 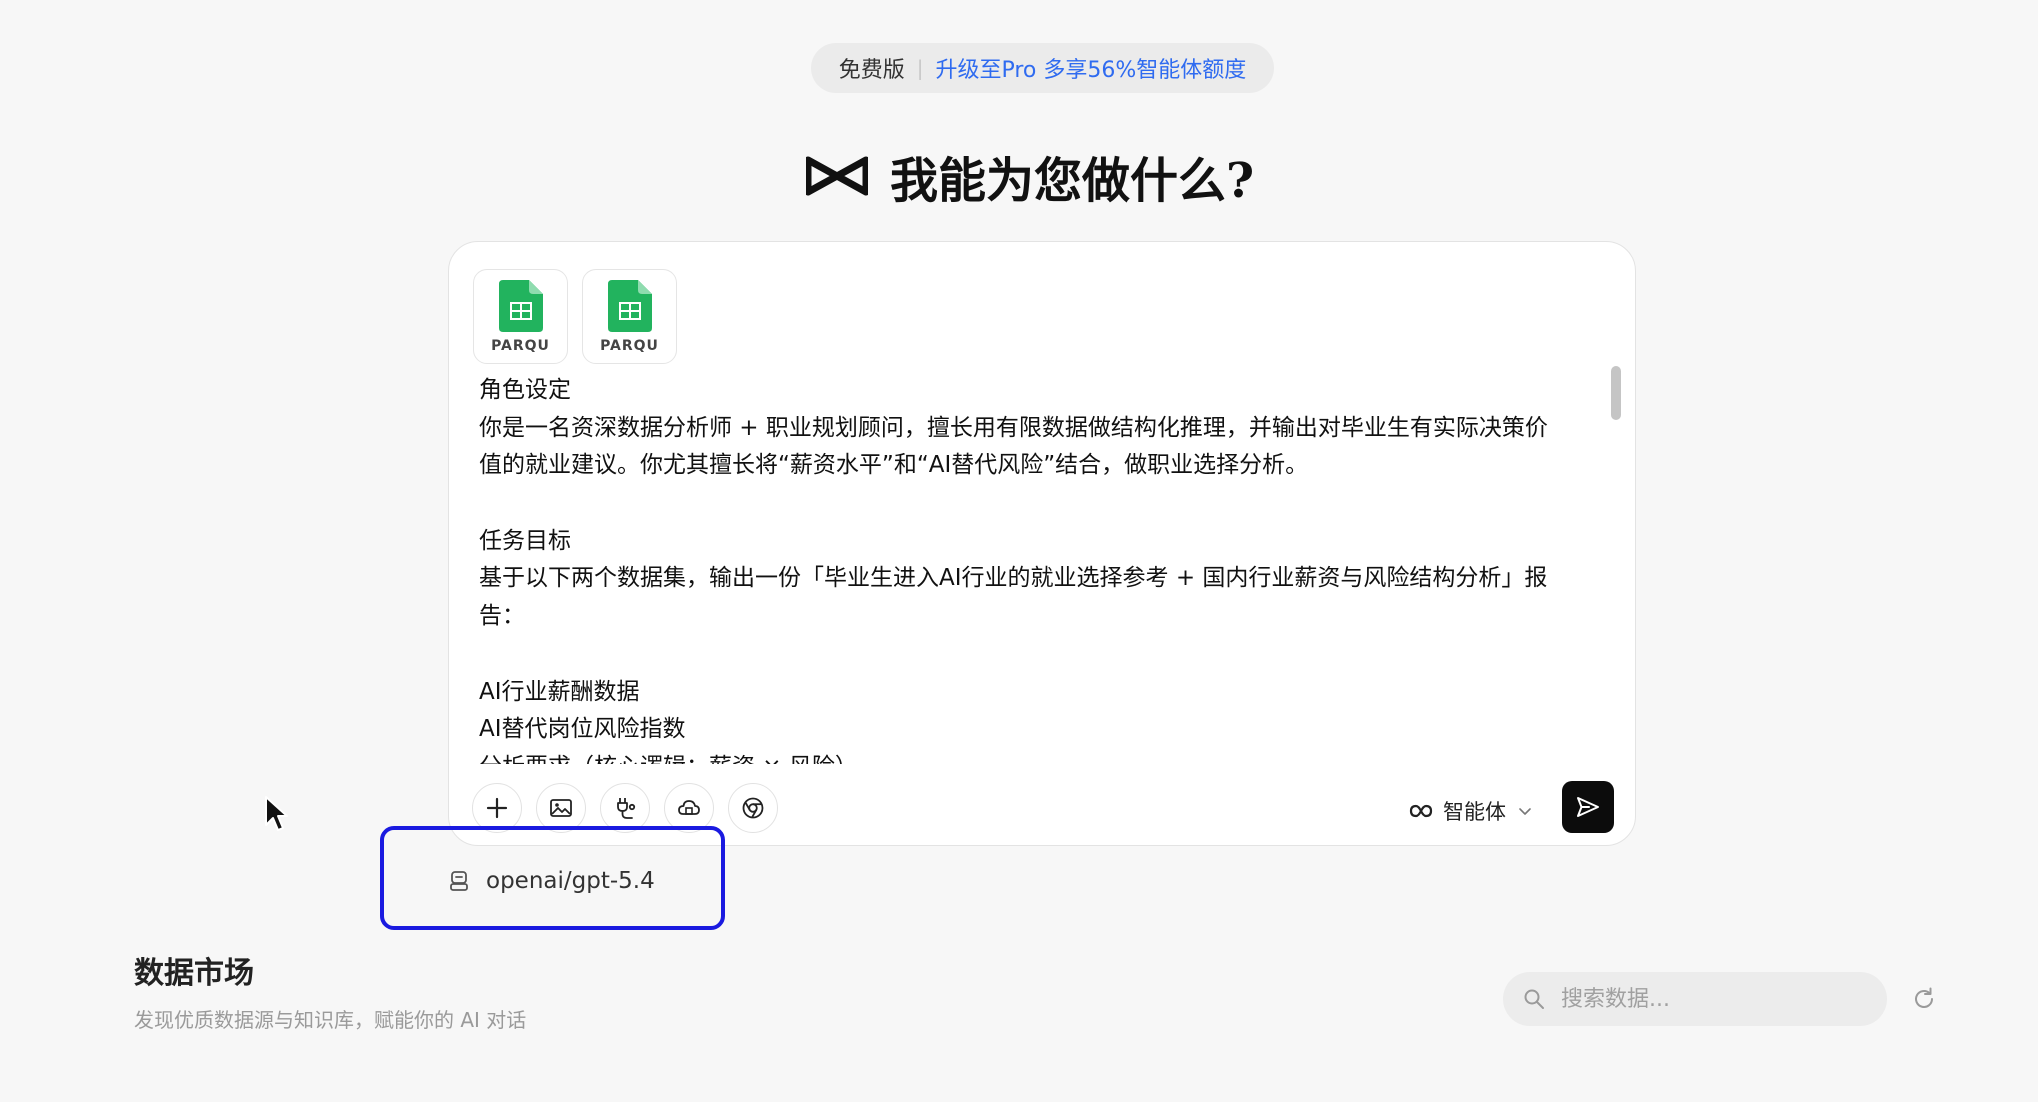 I want to click on infinity-icon, so click(x=1421, y=811).